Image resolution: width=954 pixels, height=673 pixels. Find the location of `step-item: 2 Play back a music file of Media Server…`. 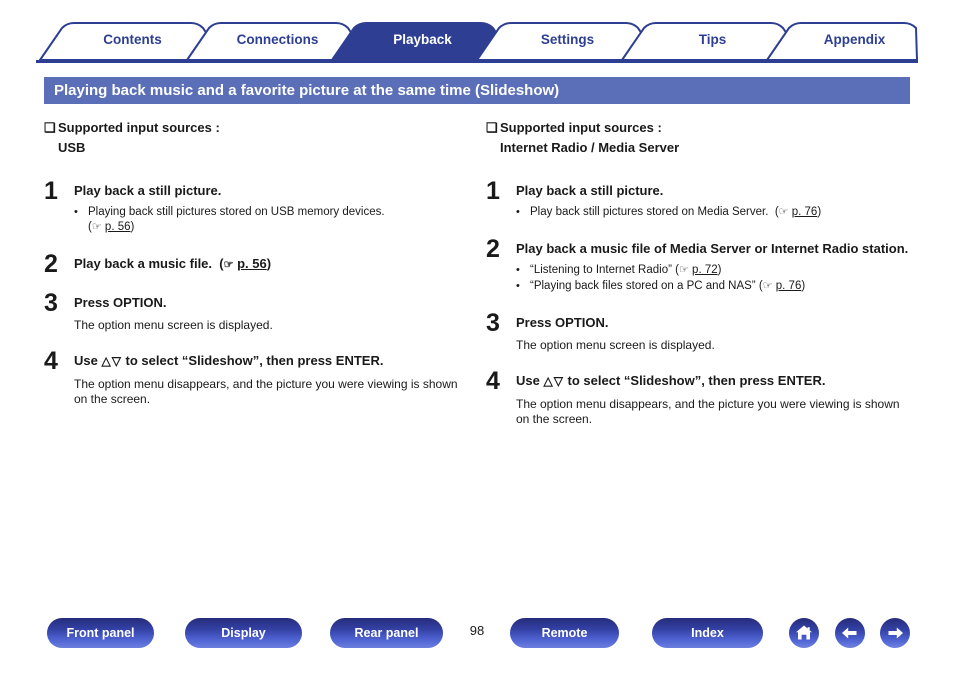

step-item: 2 Play back a music file of Media Server… is located at coordinates (701, 265).